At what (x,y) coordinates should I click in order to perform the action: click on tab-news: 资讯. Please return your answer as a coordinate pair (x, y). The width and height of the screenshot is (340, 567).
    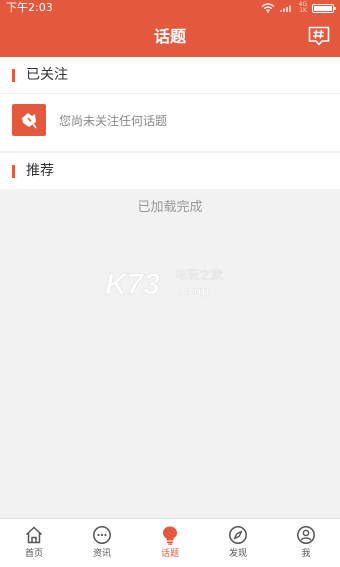
    Looking at the image, I should click on (102, 543).